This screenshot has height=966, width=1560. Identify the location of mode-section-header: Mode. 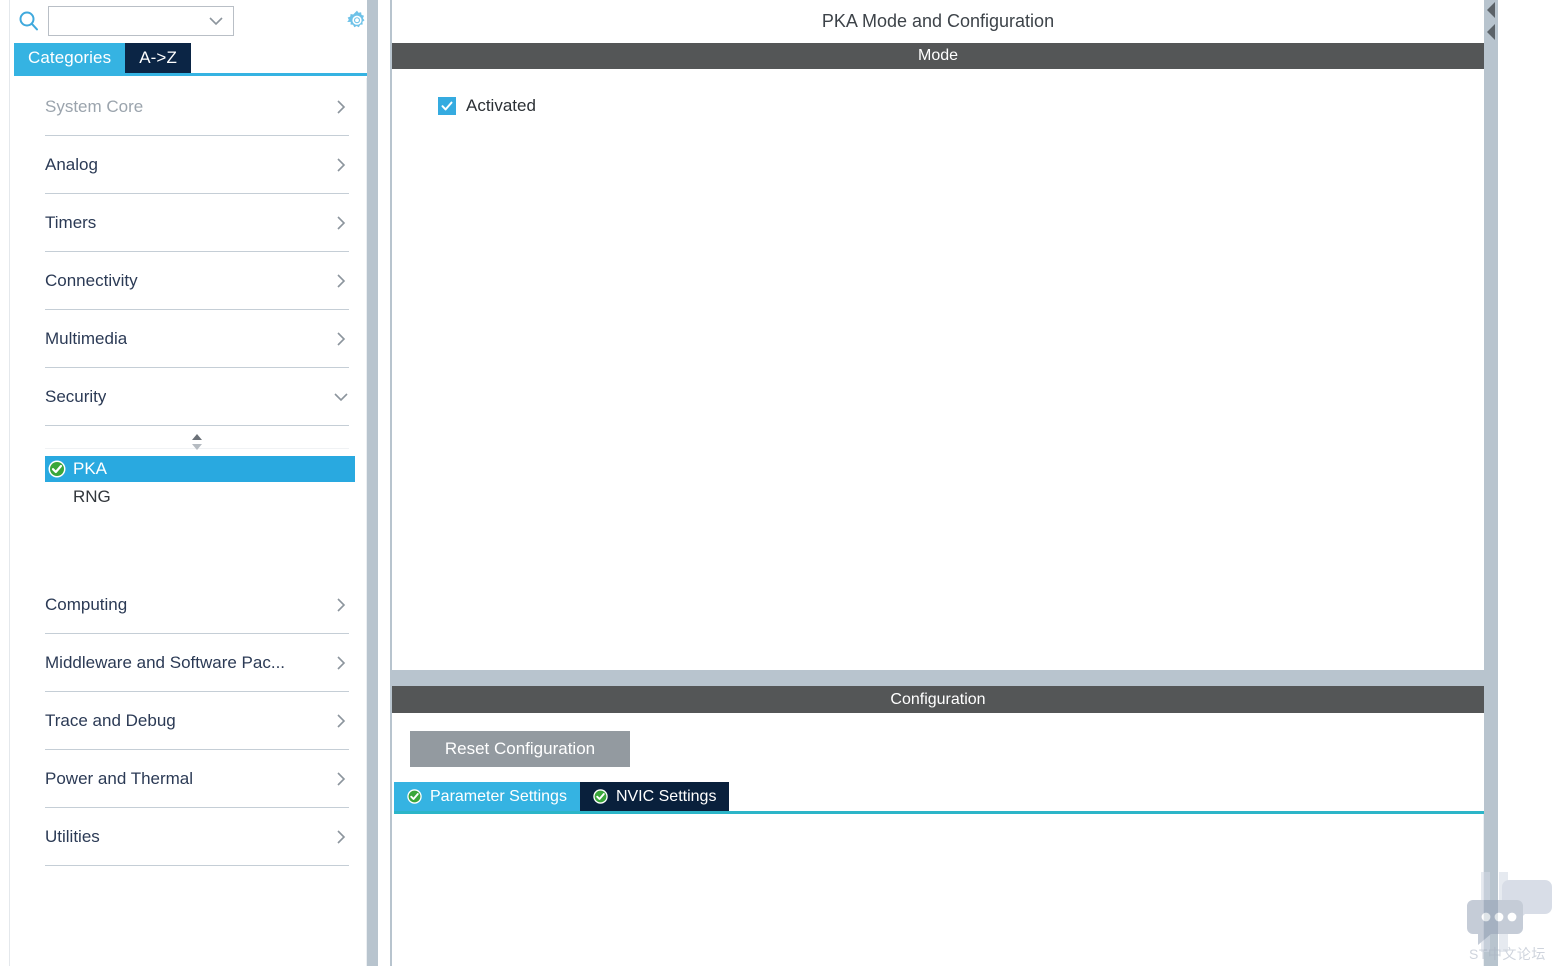
(938, 56).